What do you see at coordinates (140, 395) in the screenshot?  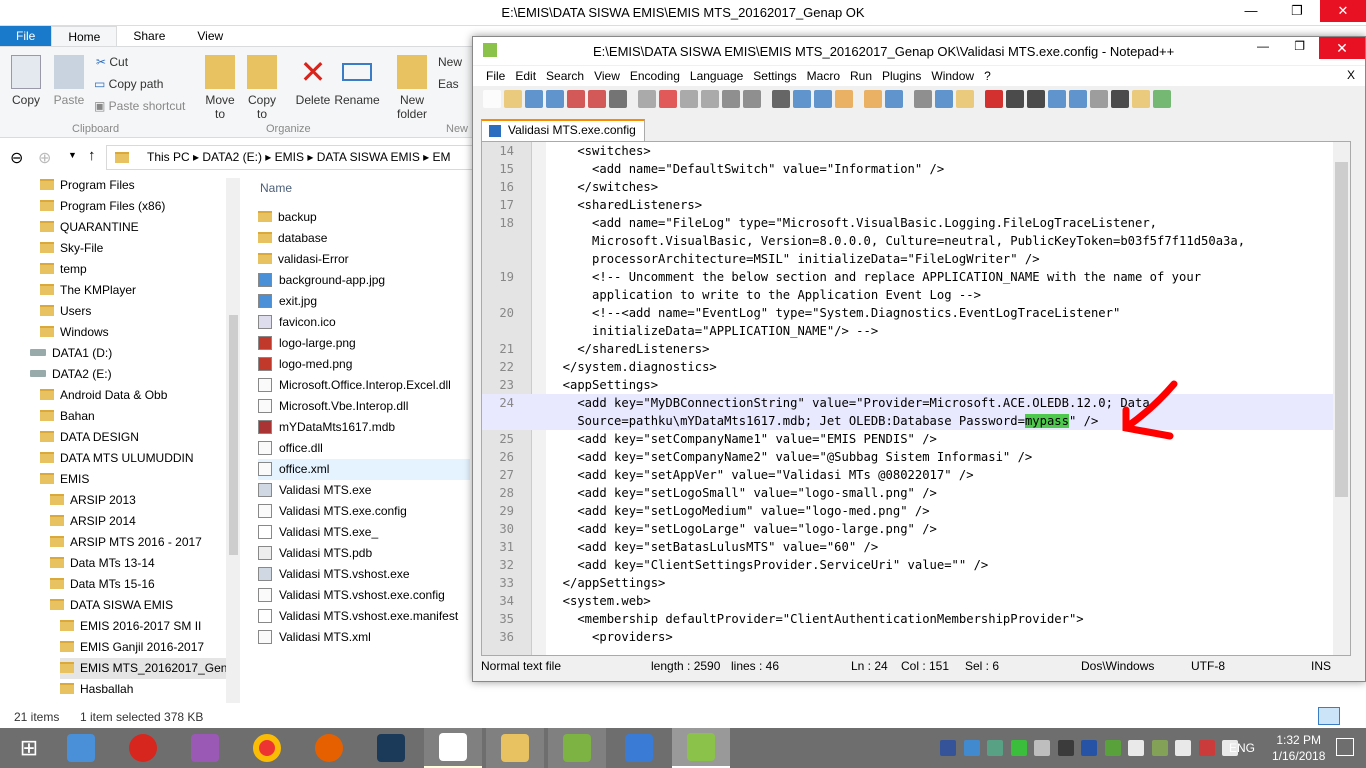 I see `nav-item: Android Data & Obb` at bounding box center [140, 395].